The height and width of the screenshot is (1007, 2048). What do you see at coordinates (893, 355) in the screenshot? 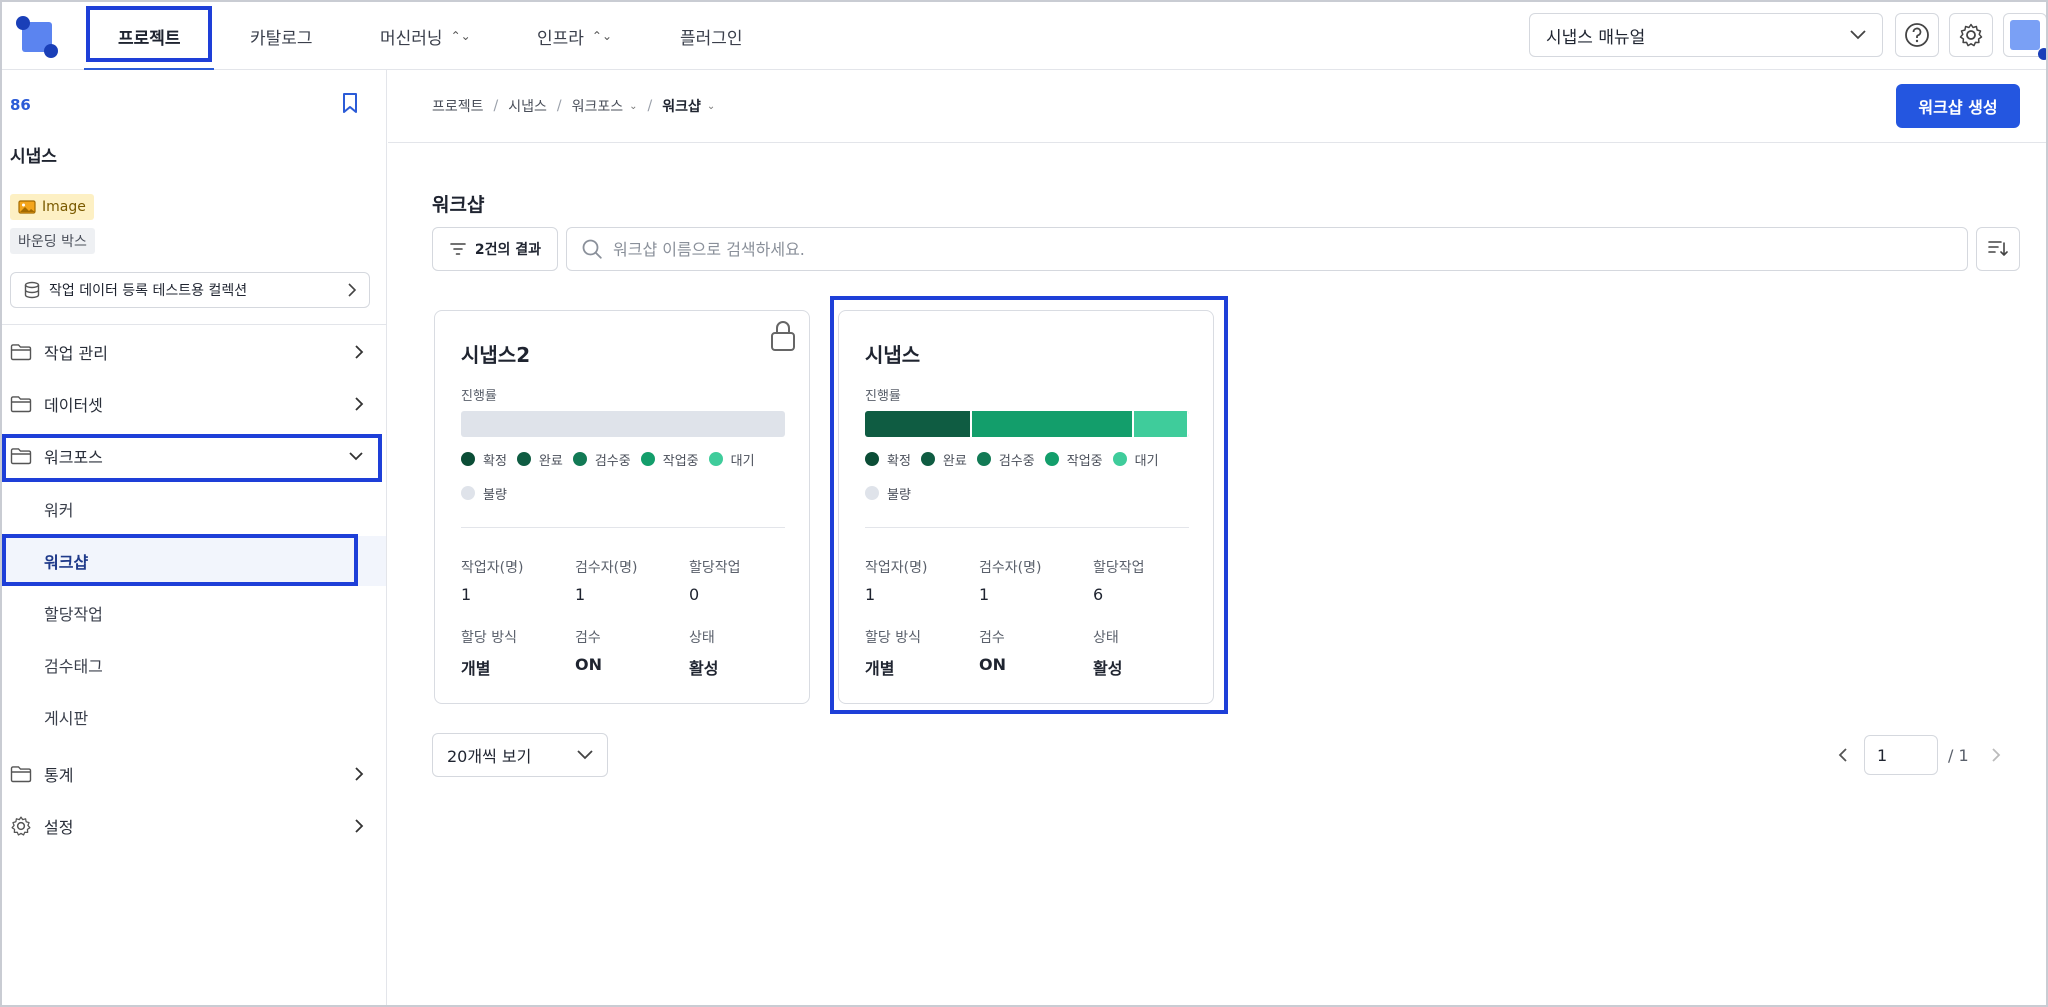
I see `workshop-name: 시냅스` at bounding box center [893, 355].